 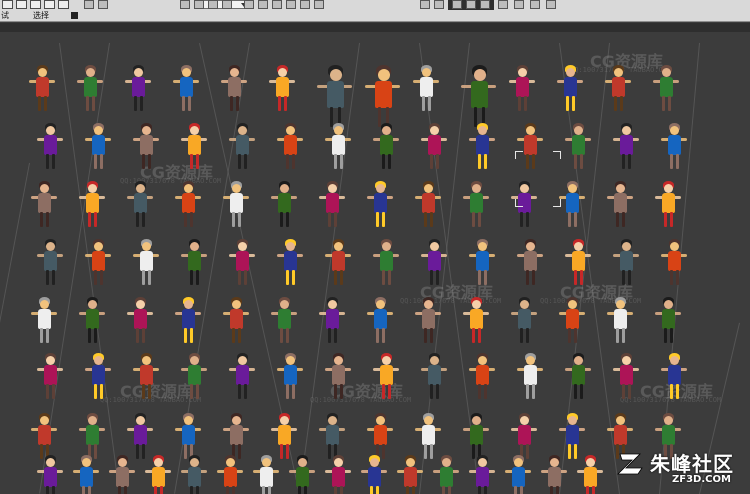 What do you see at coordinates (249, 4) in the screenshot?
I see `reference-coordinate-icon` at bounding box center [249, 4].